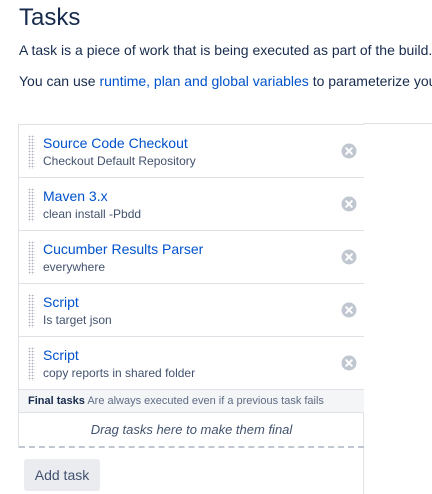 The height and width of the screenshot is (494, 432). Describe the element at coordinates (62, 475) in the screenshot. I see `add-task-button: Add task` at that location.